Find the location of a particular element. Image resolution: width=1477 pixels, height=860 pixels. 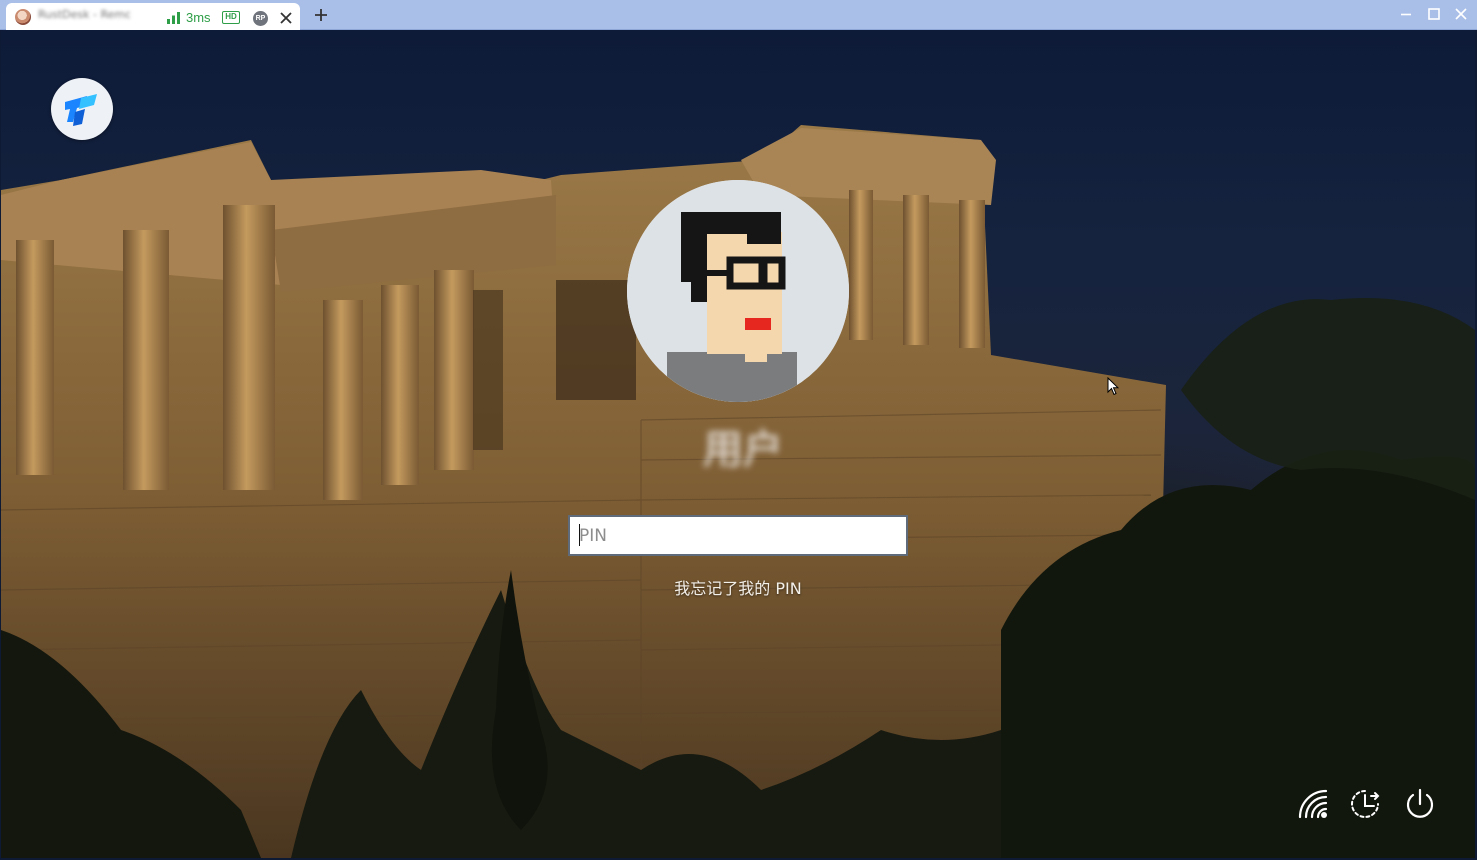

accessibility-icon is located at coordinates (1365, 804).